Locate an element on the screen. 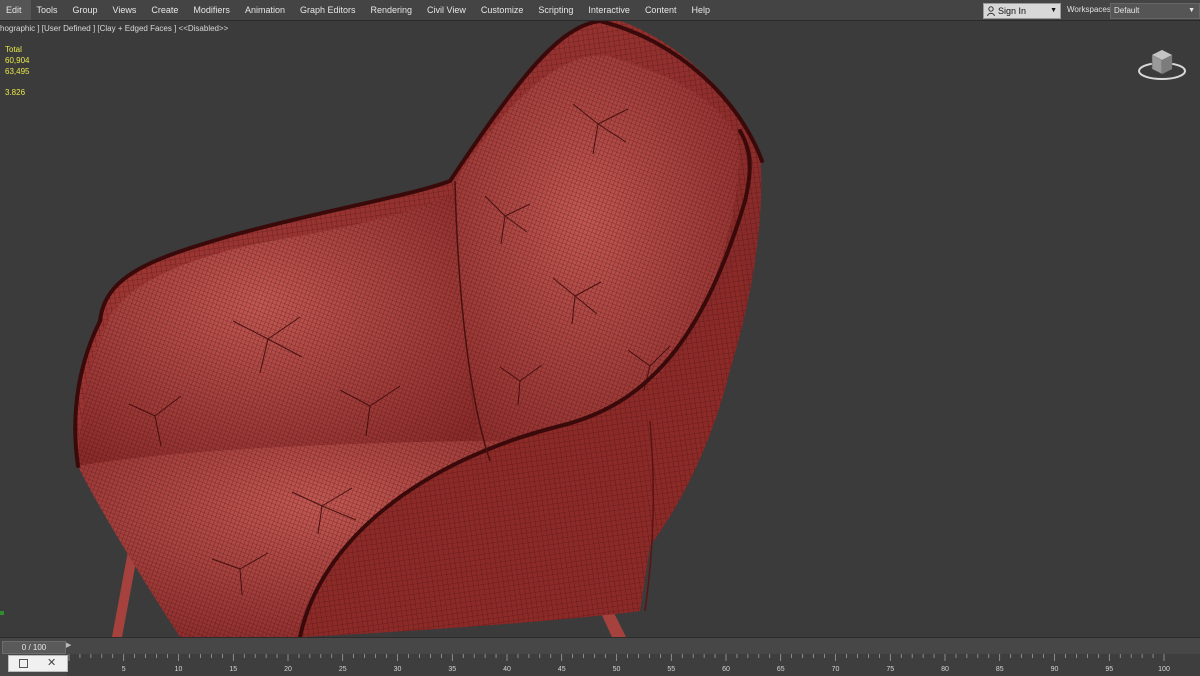  stats-polys: 60,904 is located at coordinates (17, 60).